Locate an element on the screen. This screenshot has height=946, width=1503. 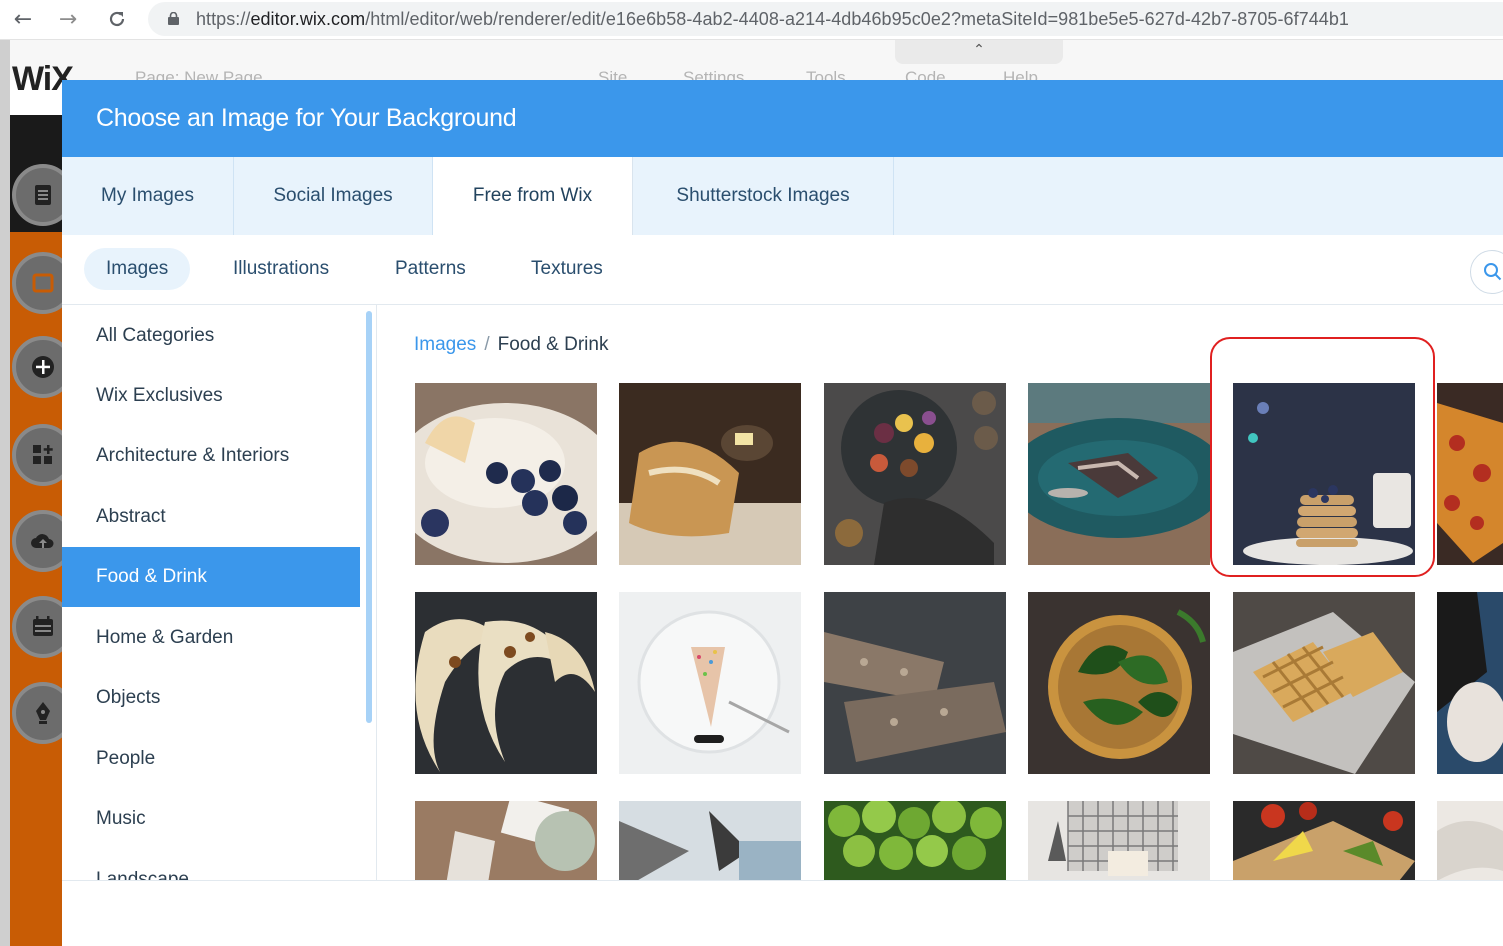
category-scrollbar is located at coordinates (369, 517).